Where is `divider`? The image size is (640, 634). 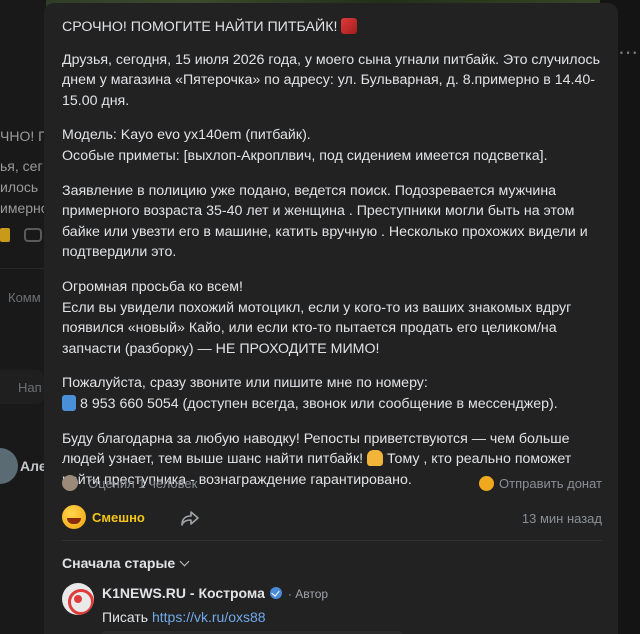
divider is located at coordinates (332, 540).